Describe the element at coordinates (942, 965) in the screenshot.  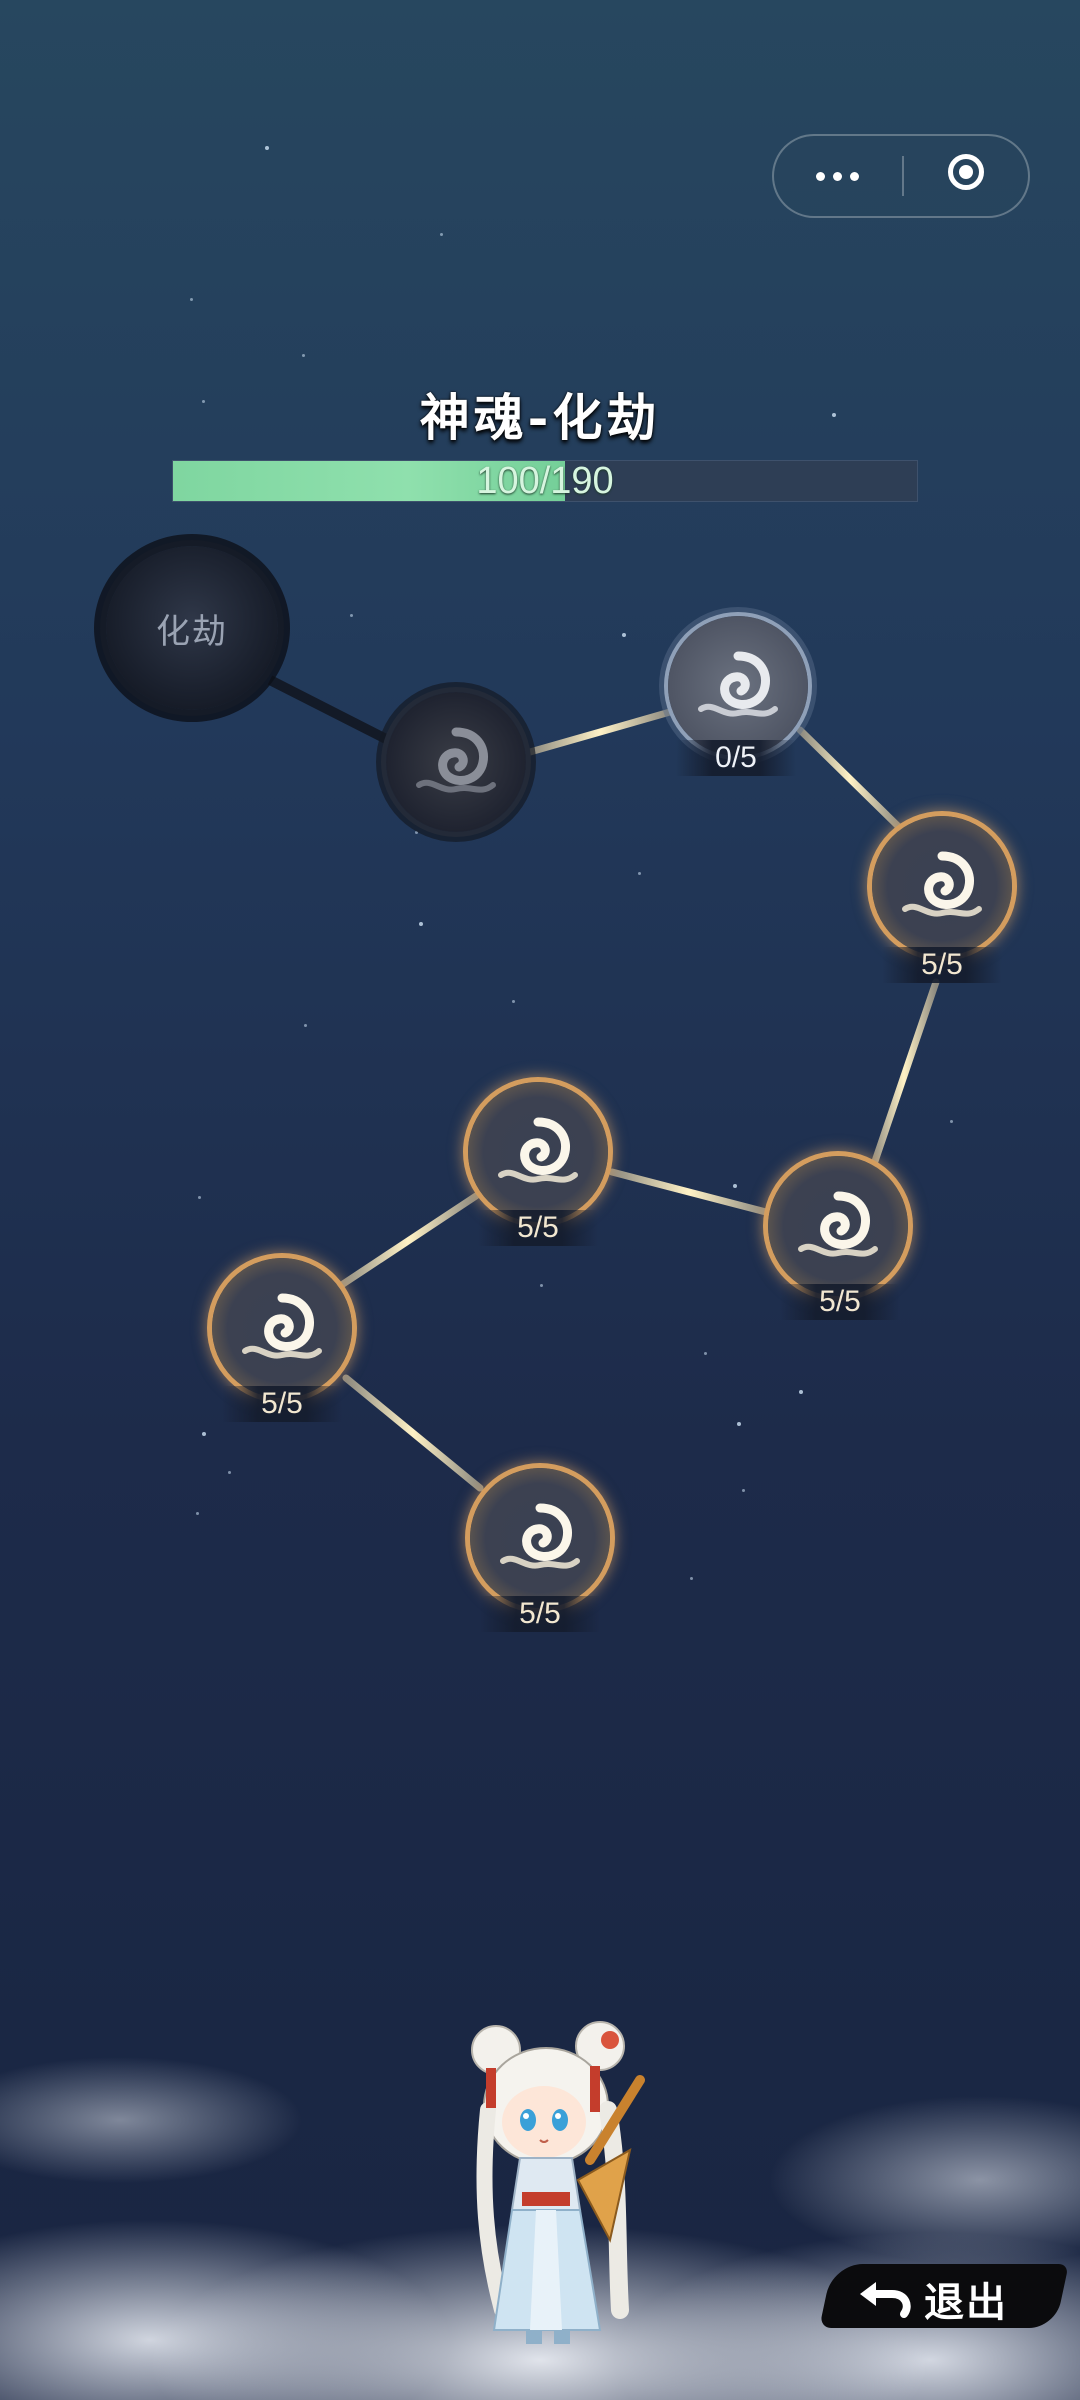
I see `skill-node-3-count: 5/5` at that location.